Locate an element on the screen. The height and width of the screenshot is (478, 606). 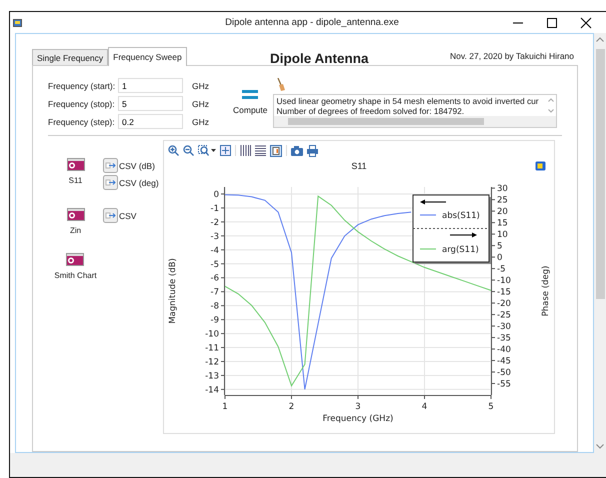
x-tick-label: 4 is located at coordinates (425, 407).